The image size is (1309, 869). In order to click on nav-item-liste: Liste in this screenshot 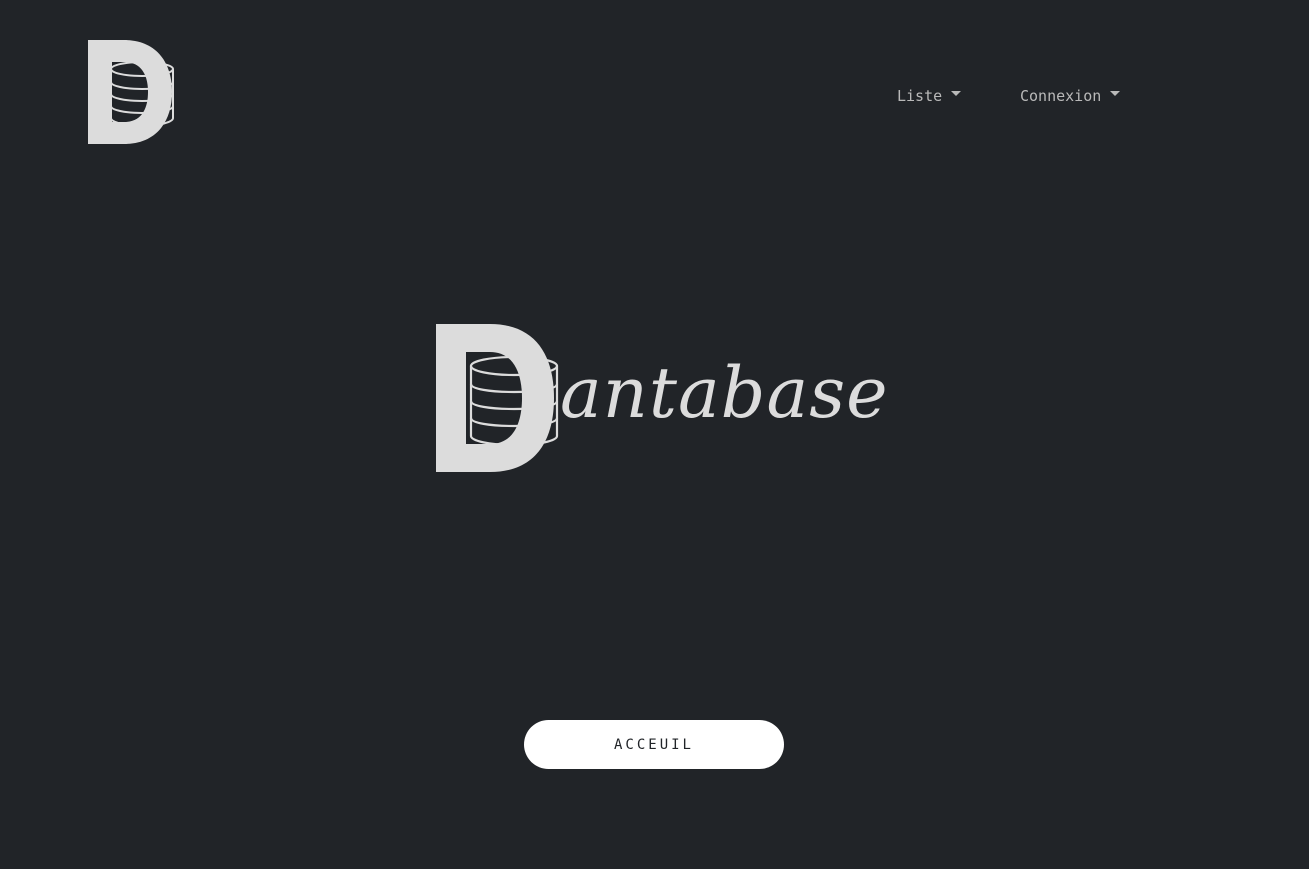, I will do `click(929, 96)`.